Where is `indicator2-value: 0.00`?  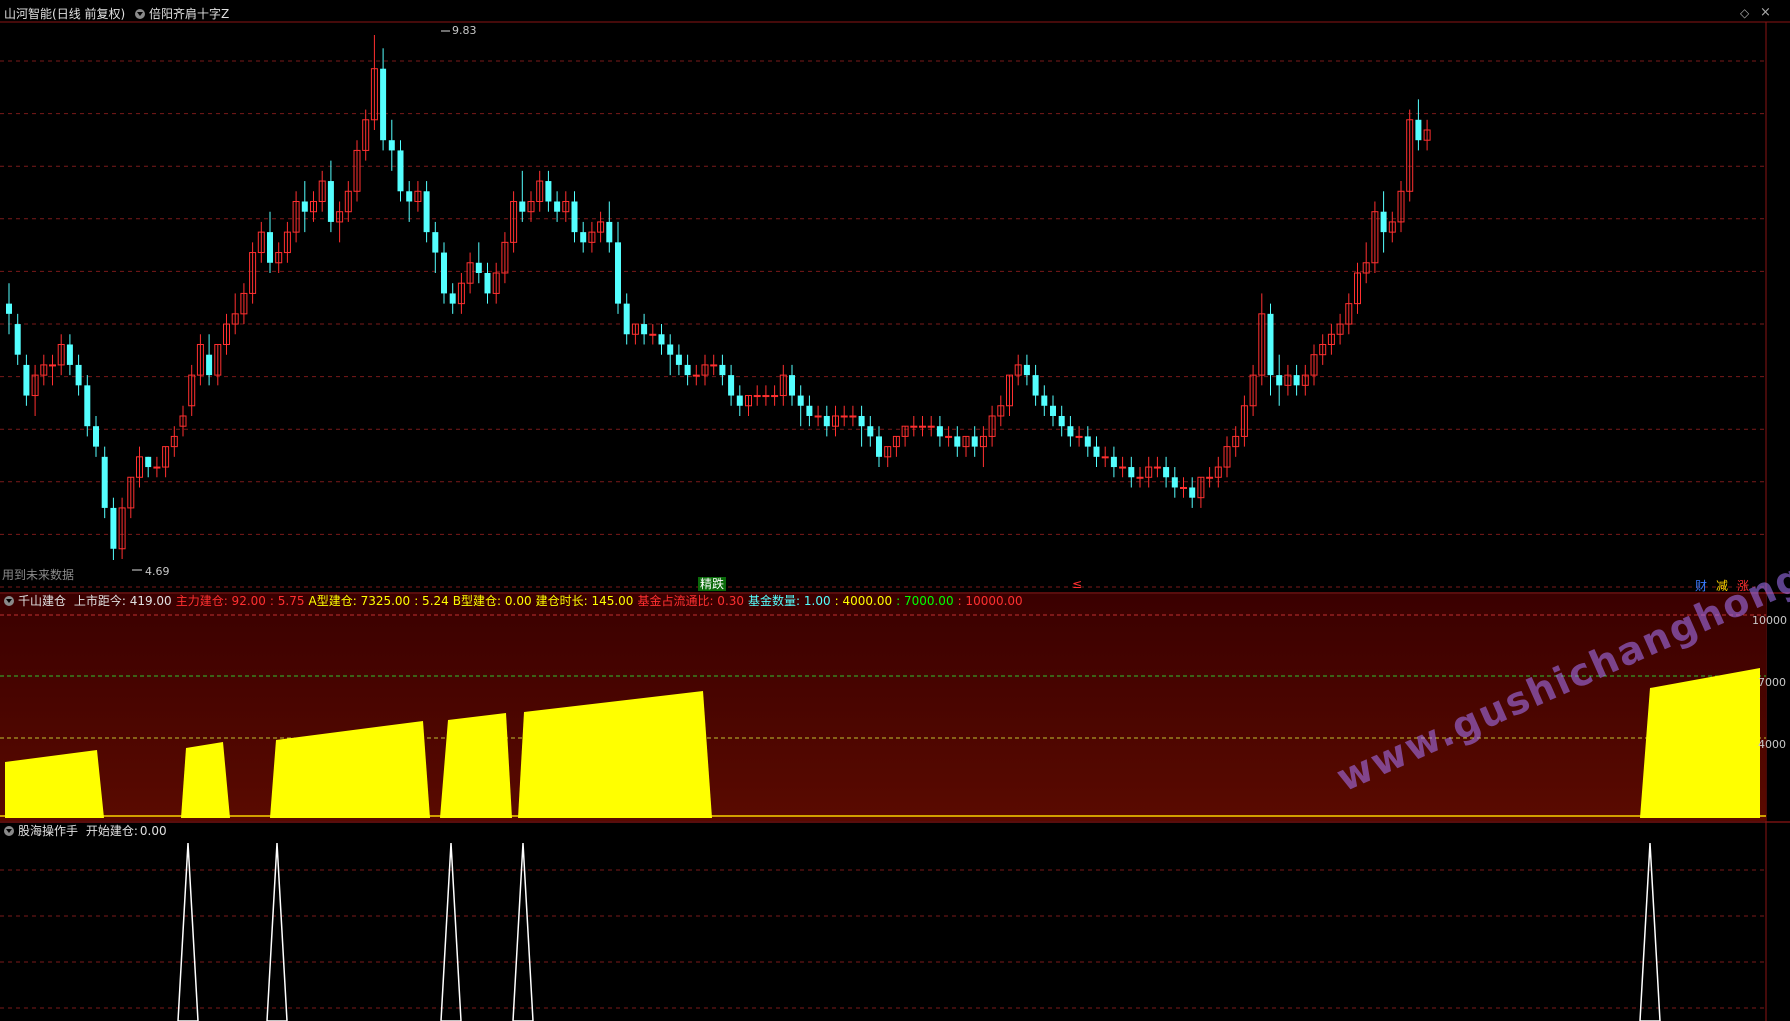 indicator2-value: 0.00 is located at coordinates (153, 831).